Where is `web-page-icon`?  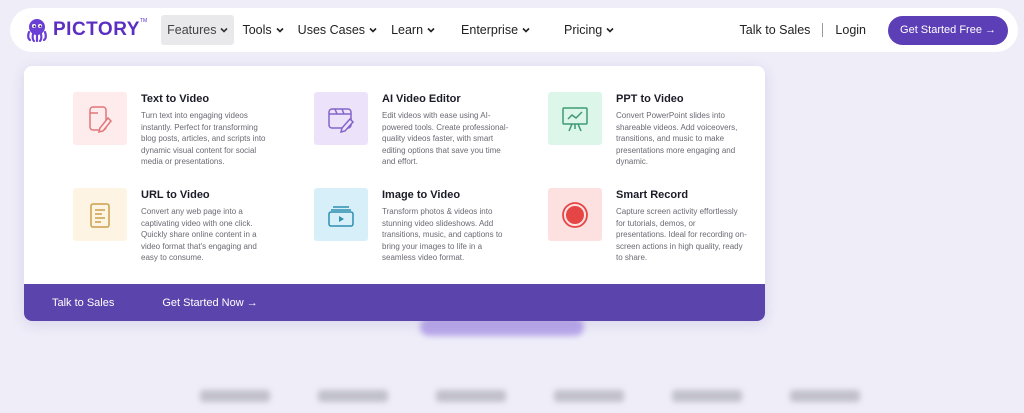 web-page-icon is located at coordinates (100, 215).